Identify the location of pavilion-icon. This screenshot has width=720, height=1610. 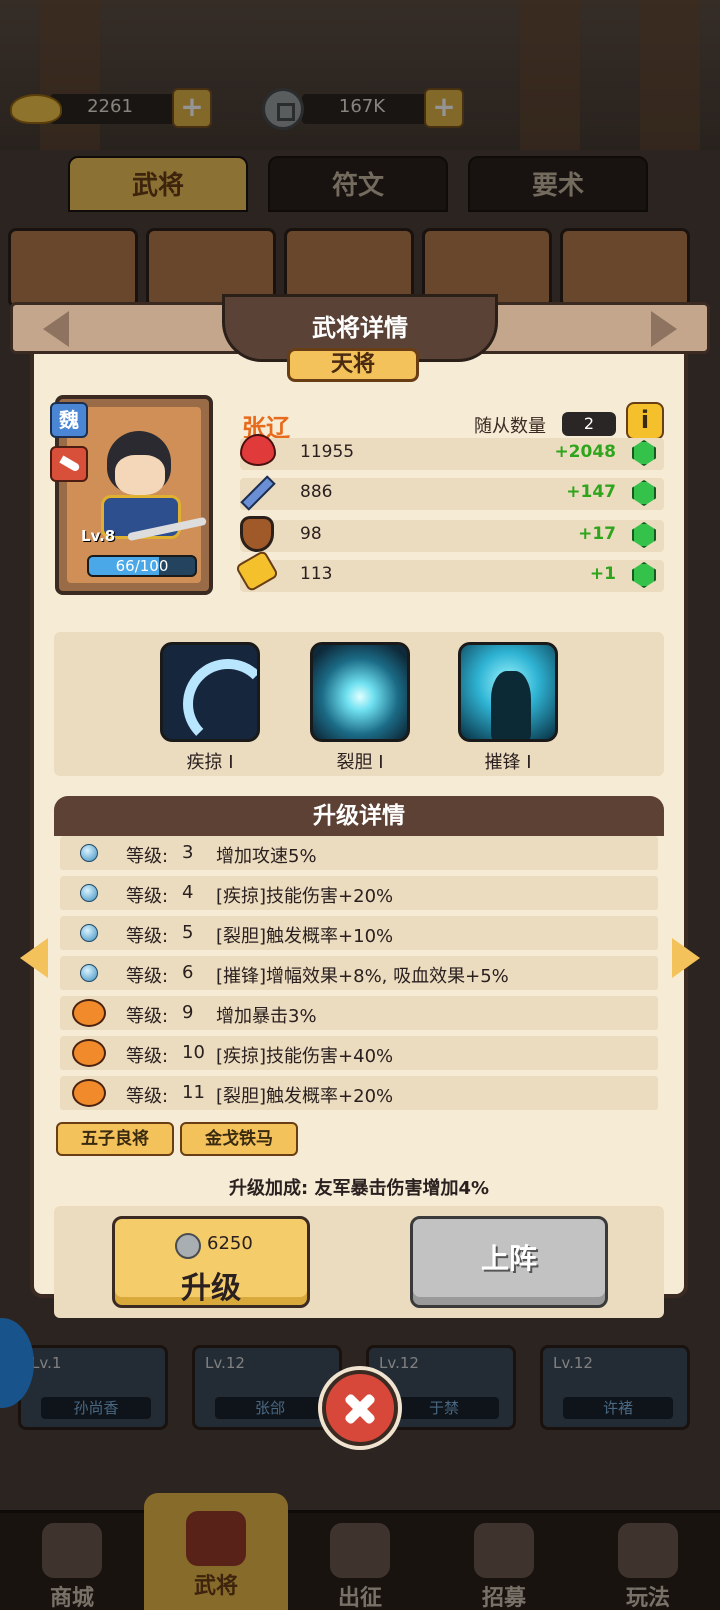
(648, 1550).